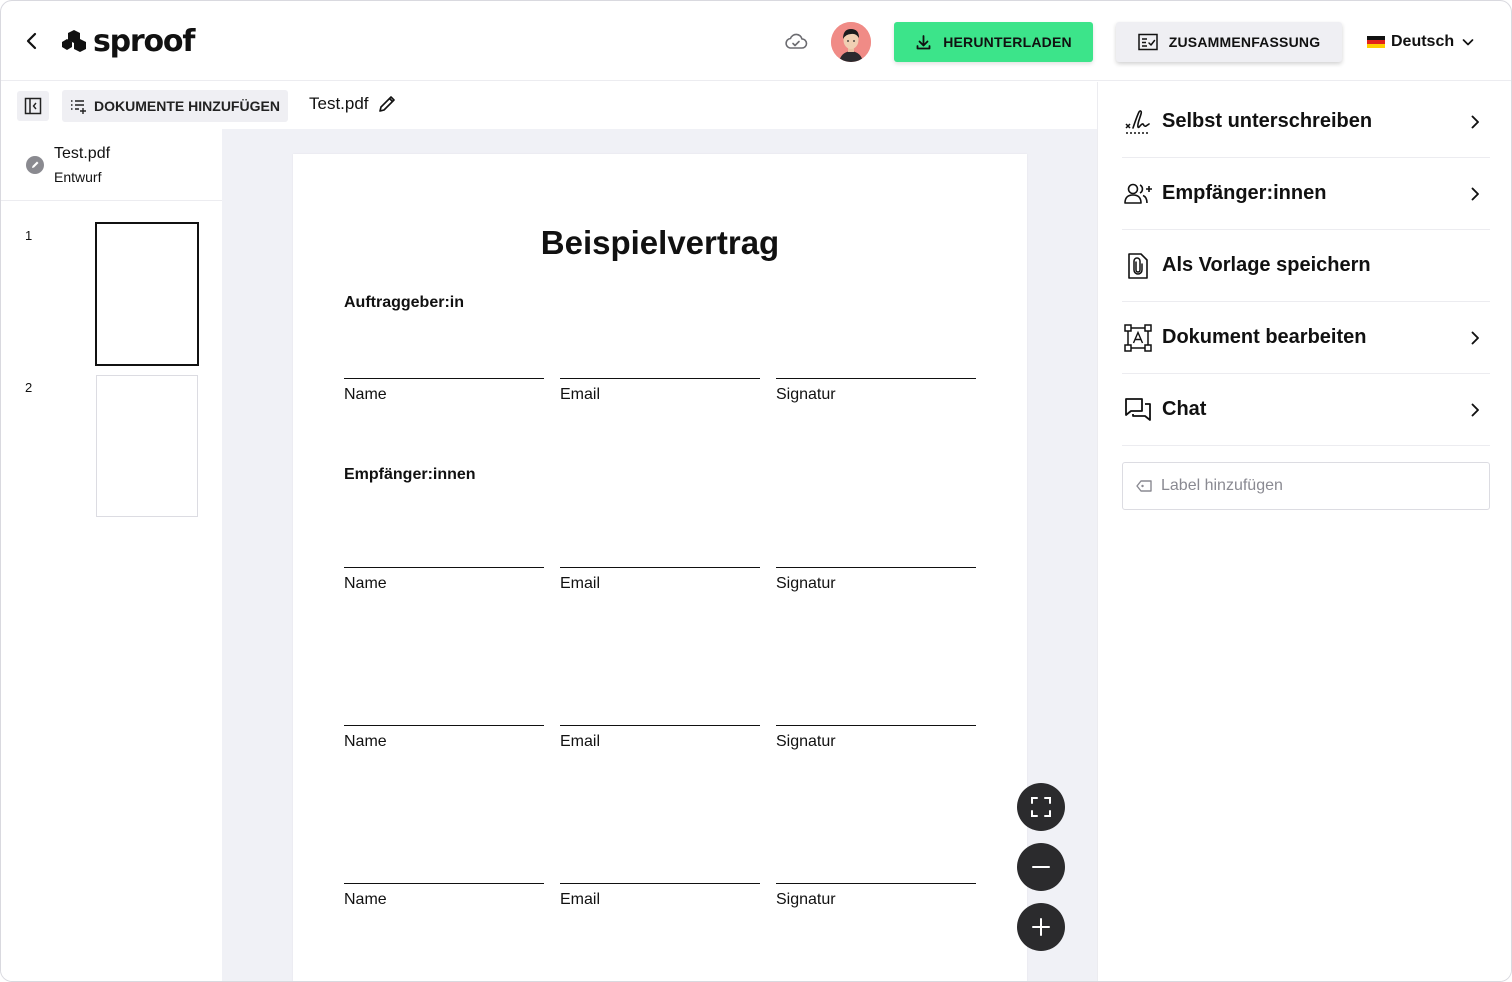 This screenshot has height=982, width=1512. Describe the element at coordinates (74, 41) in the screenshot. I see `logo-mark-icon` at that location.